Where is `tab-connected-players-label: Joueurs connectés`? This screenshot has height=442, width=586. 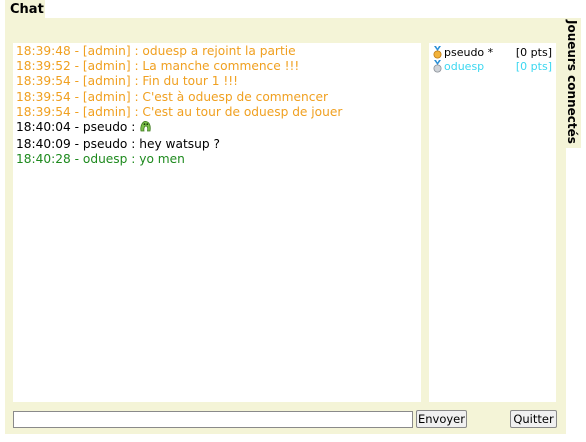 tab-connected-players-label: Joueurs connectés is located at coordinates (572, 82).